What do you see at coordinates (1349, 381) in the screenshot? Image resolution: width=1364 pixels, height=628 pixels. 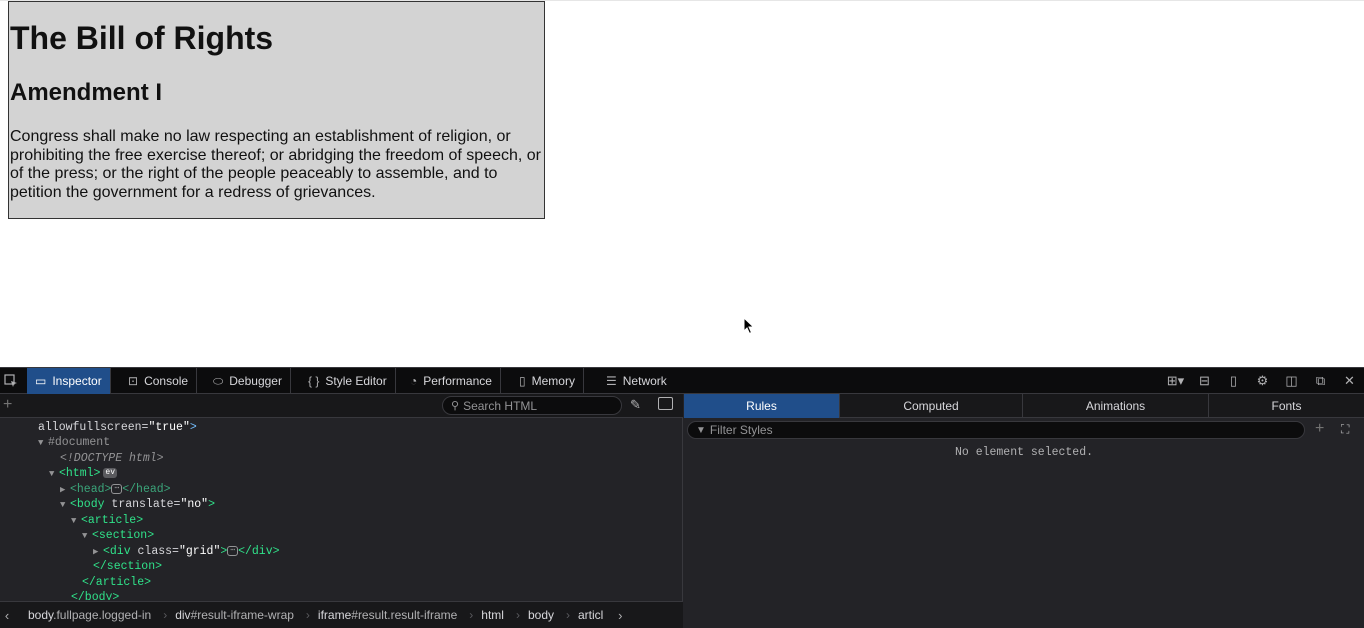 I see `close-icon: ✕` at bounding box center [1349, 381].